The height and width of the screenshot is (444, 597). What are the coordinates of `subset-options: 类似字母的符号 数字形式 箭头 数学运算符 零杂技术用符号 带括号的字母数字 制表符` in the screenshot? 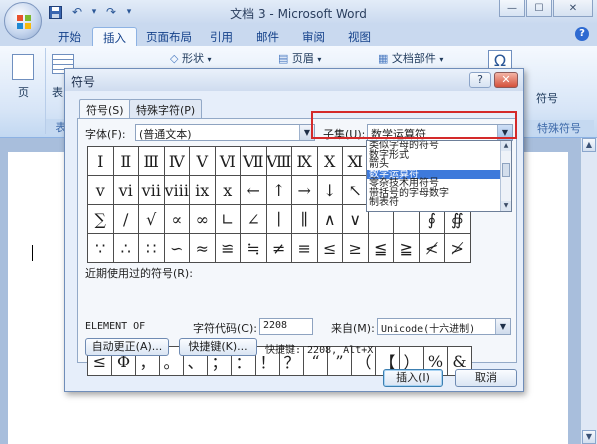 It's located at (439, 174).